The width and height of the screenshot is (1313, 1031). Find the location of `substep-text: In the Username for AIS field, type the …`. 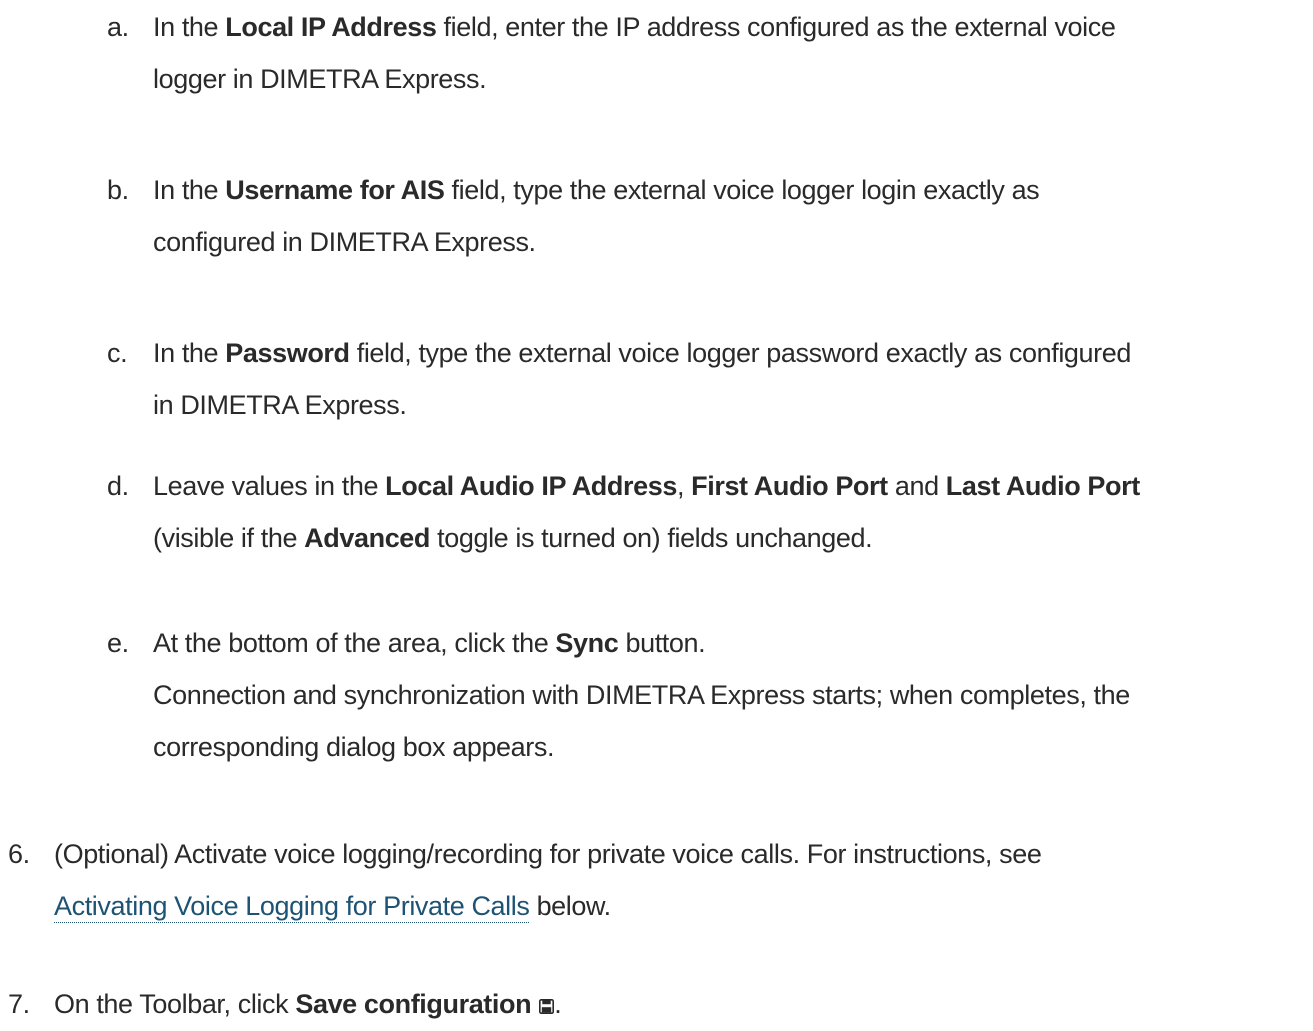

substep-text: In the Username for AIS field, type the … is located at coordinates (596, 216).